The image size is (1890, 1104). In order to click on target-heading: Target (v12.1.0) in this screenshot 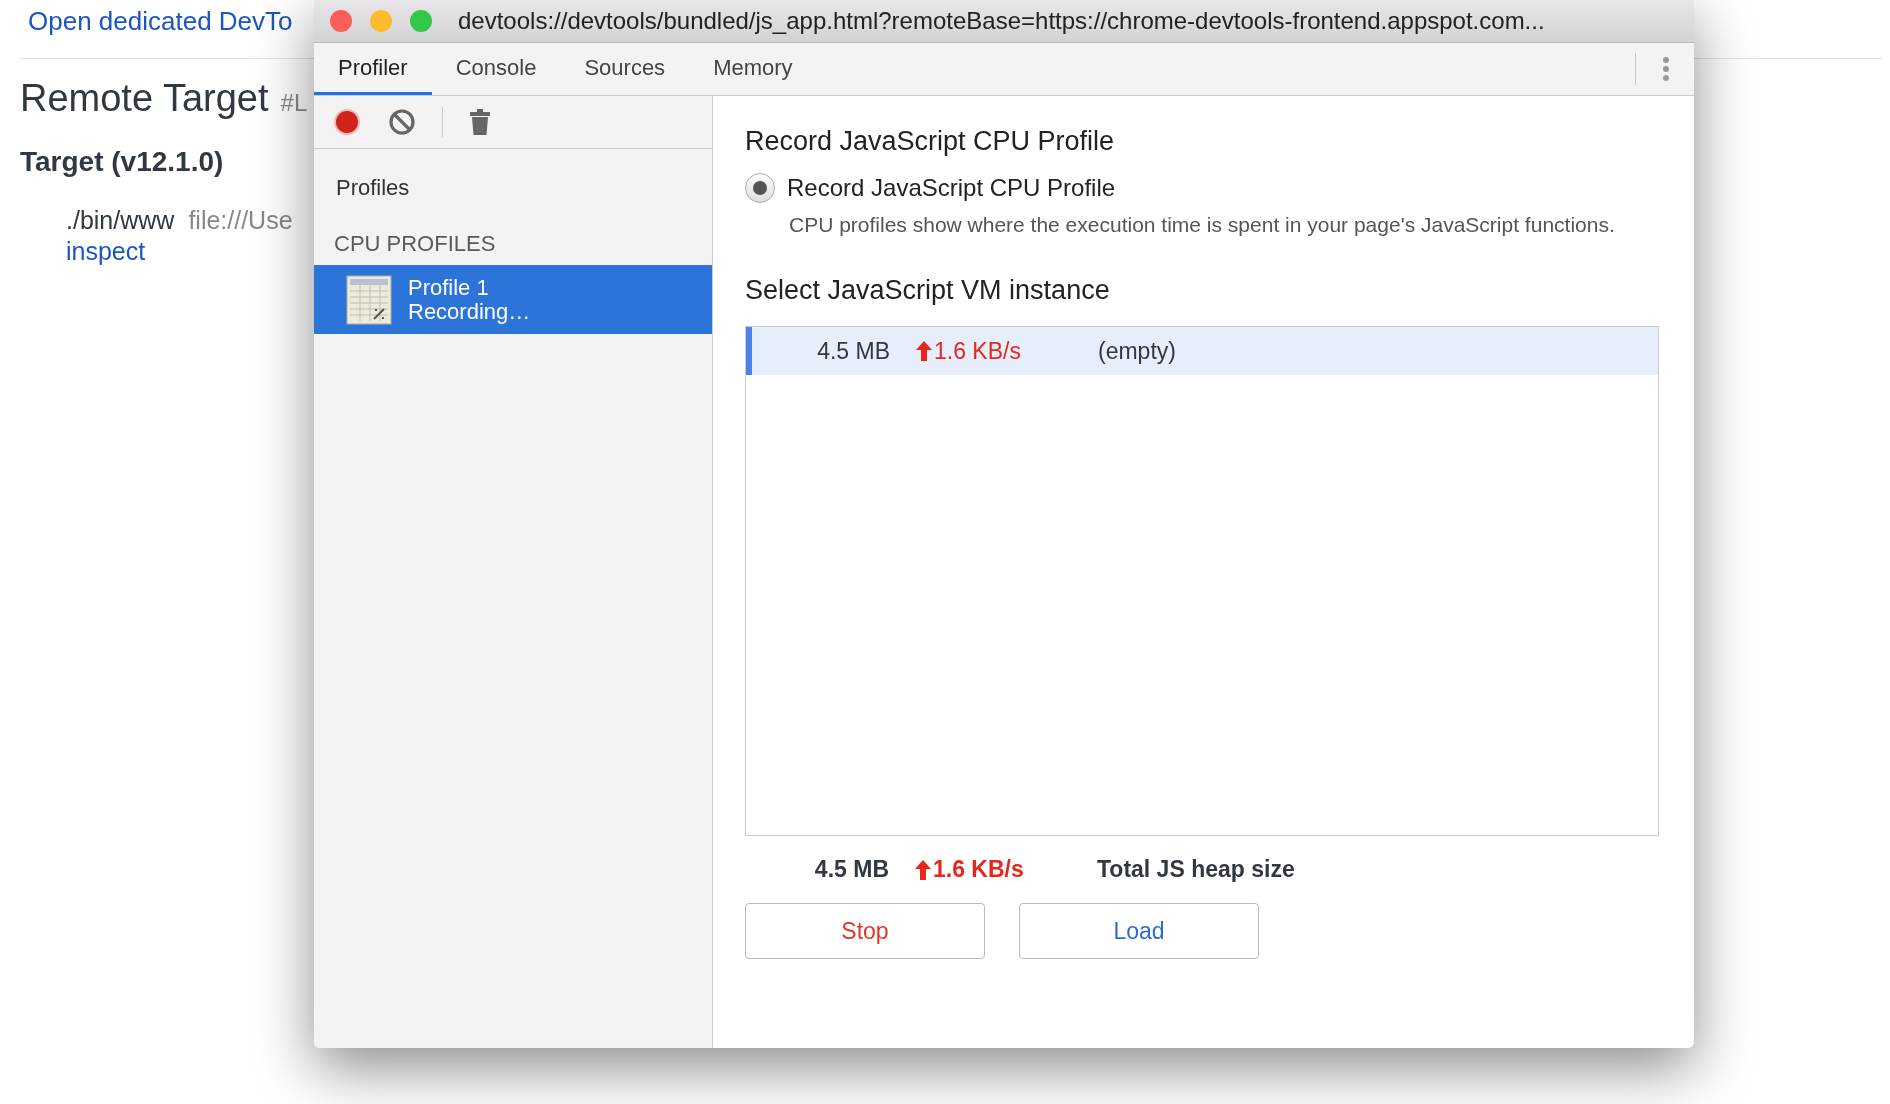, I will do `click(122, 162)`.